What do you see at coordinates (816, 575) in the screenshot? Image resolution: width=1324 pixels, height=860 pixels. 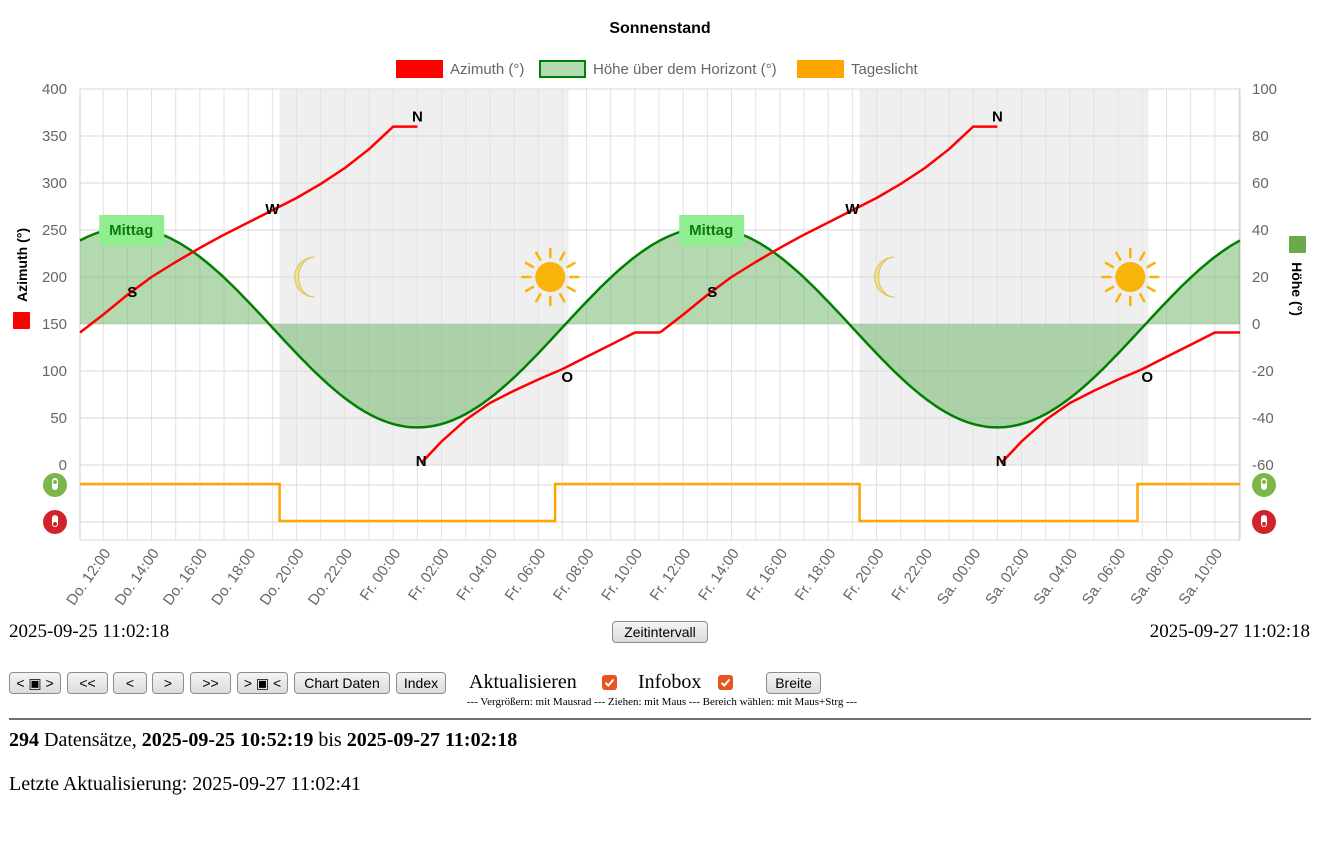 I see `x-tick-label: Fr. 18:00` at bounding box center [816, 575].